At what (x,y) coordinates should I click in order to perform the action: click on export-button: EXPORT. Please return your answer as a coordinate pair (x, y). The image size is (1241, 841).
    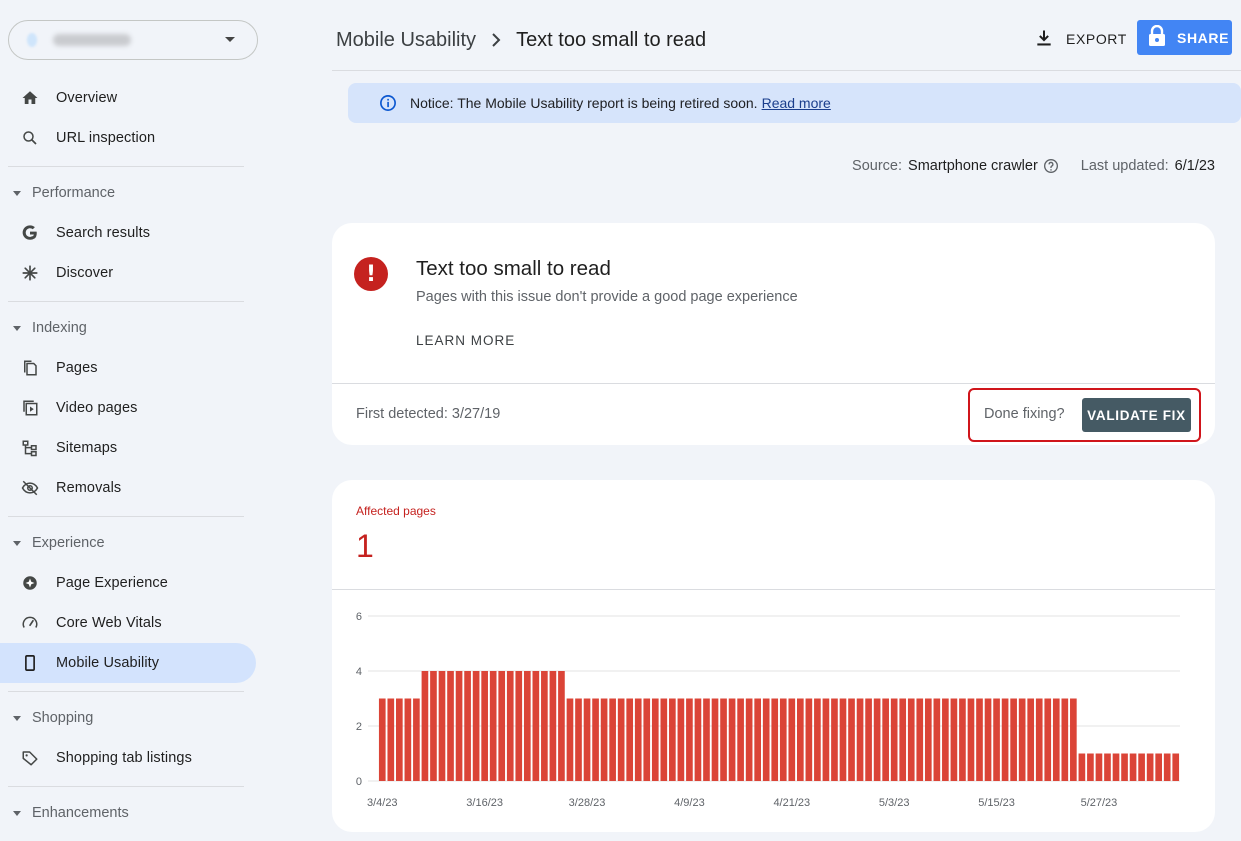
    Looking at the image, I should click on (1080, 39).